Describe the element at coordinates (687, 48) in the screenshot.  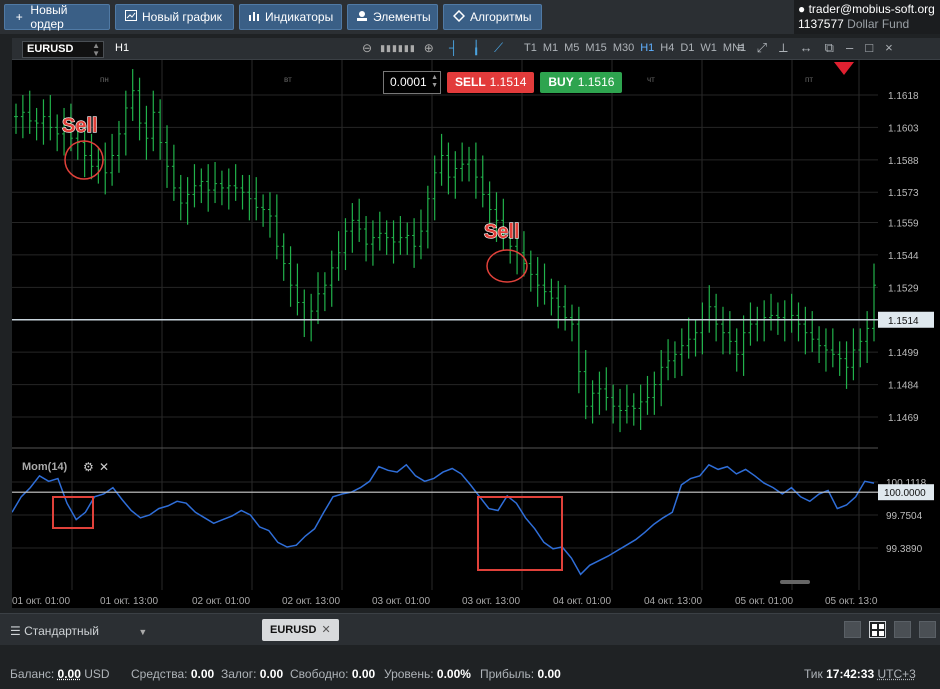
I see `timeframe-d1: D1` at that location.